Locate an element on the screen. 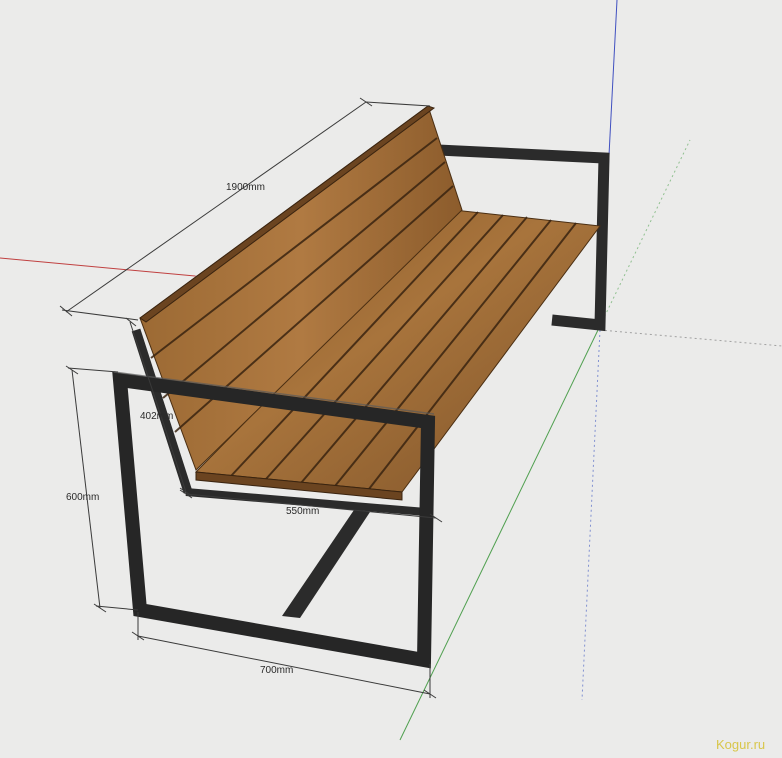  height-dimension-label: 600mm is located at coordinates (82, 497).